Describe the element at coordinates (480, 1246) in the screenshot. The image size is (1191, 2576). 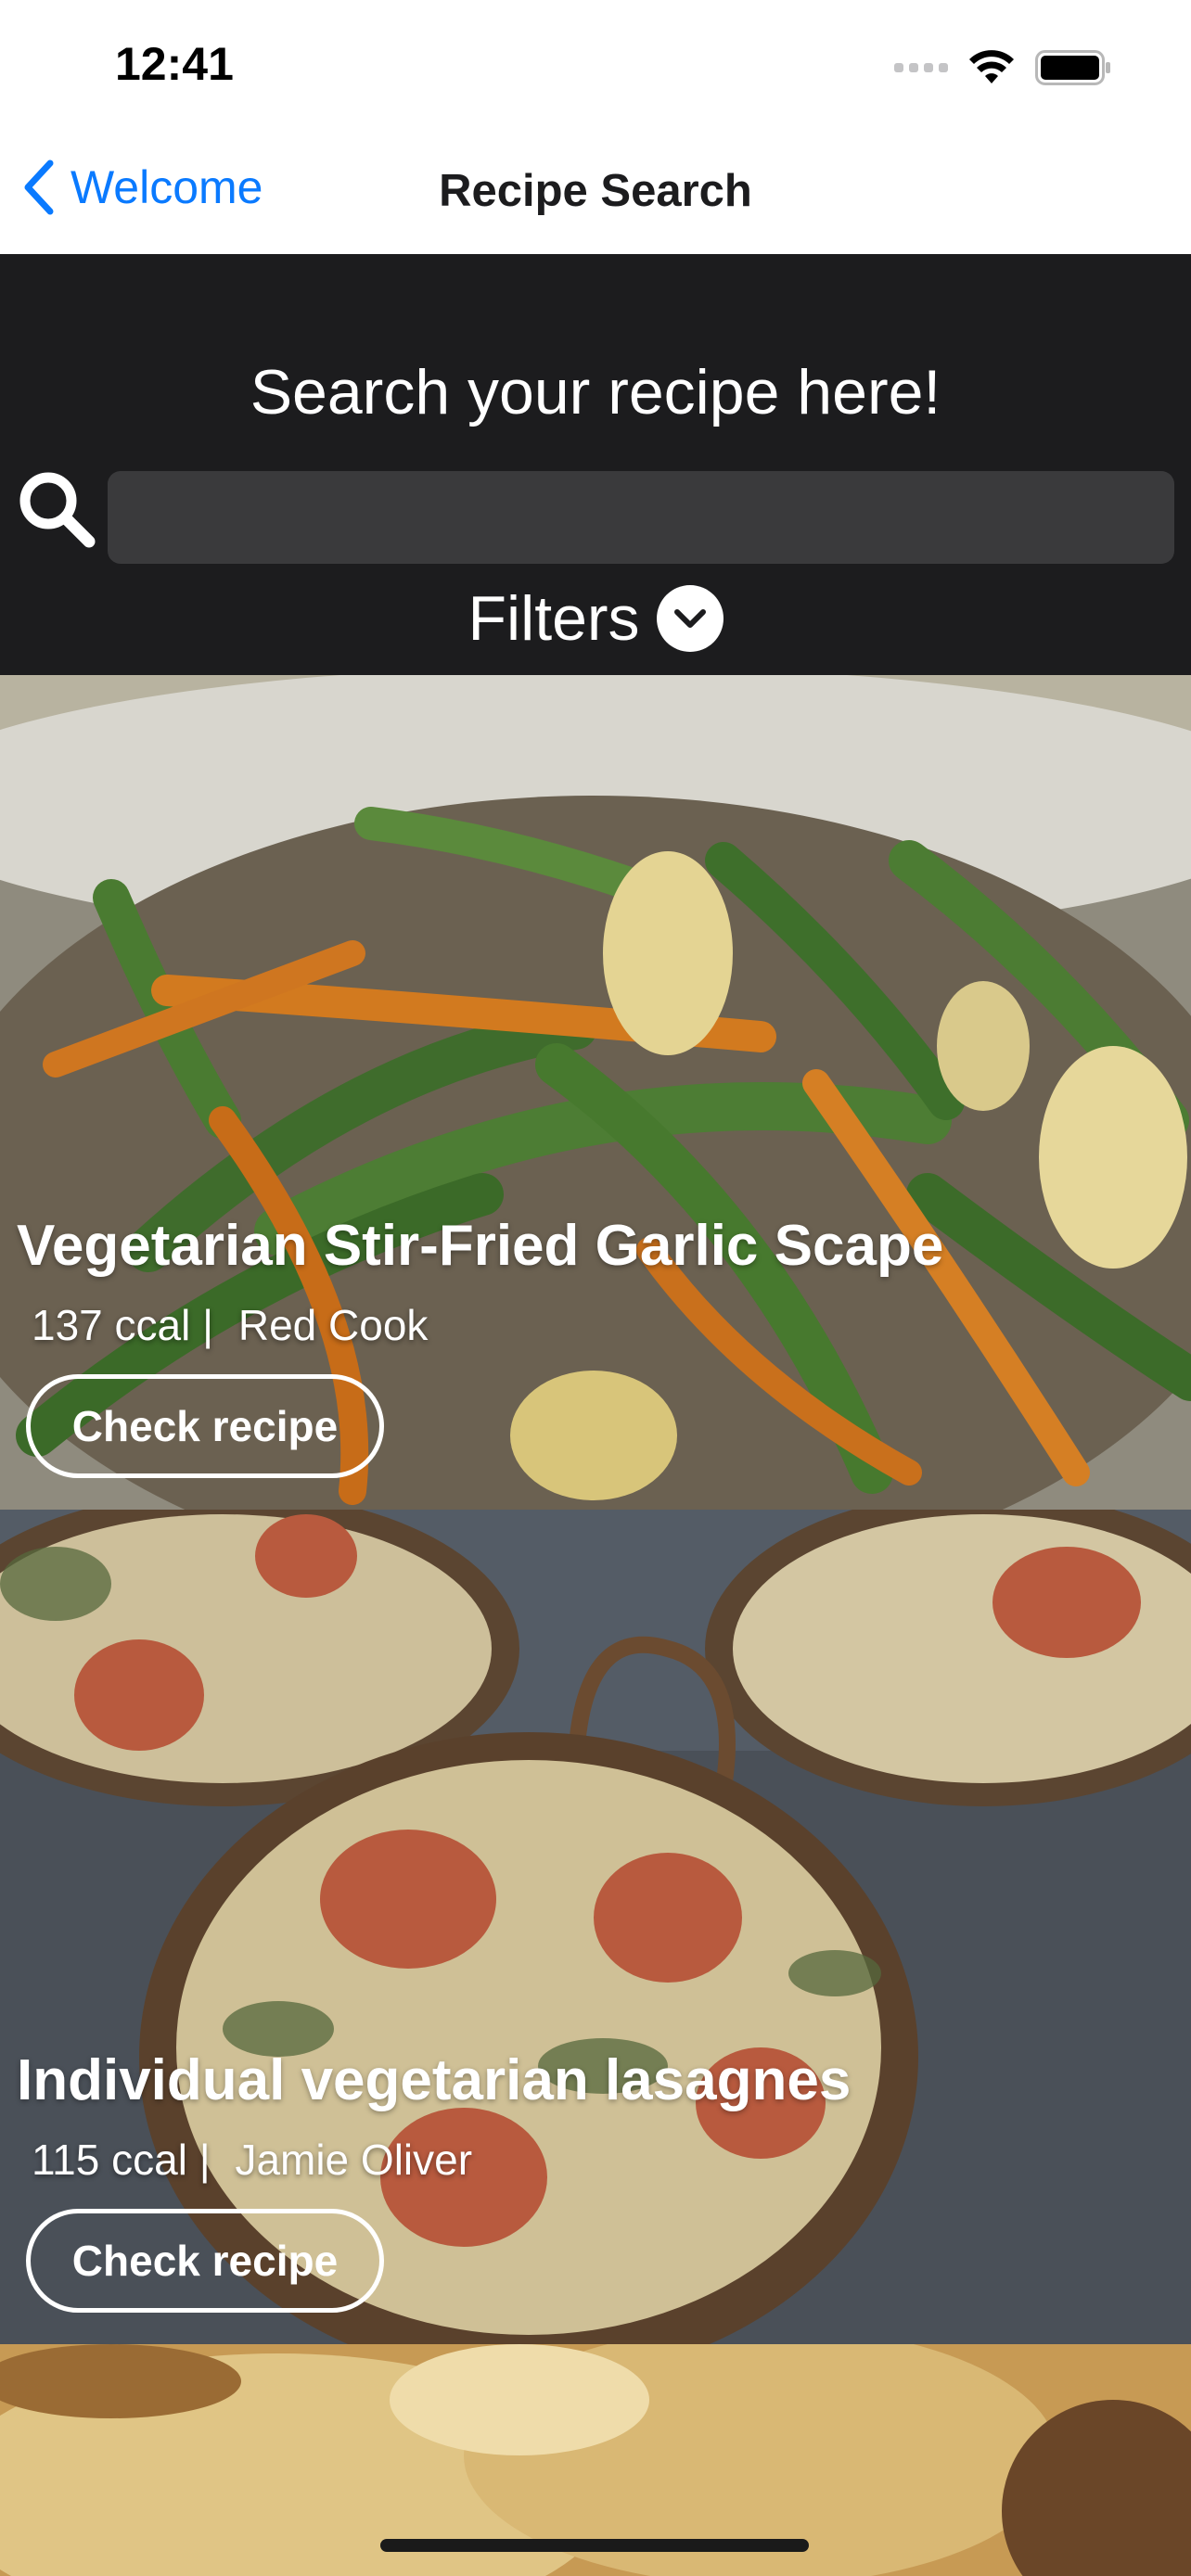
I see `recipe-title: Vegetarian Stir-Fried Garlic Scape` at that location.